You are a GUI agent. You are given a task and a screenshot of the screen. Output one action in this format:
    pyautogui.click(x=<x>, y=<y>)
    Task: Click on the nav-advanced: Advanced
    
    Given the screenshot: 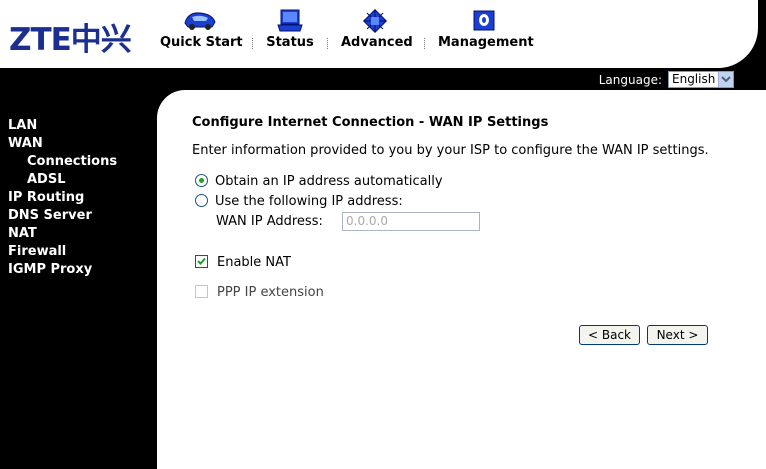 What is the action you would take?
    pyautogui.click(x=377, y=30)
    